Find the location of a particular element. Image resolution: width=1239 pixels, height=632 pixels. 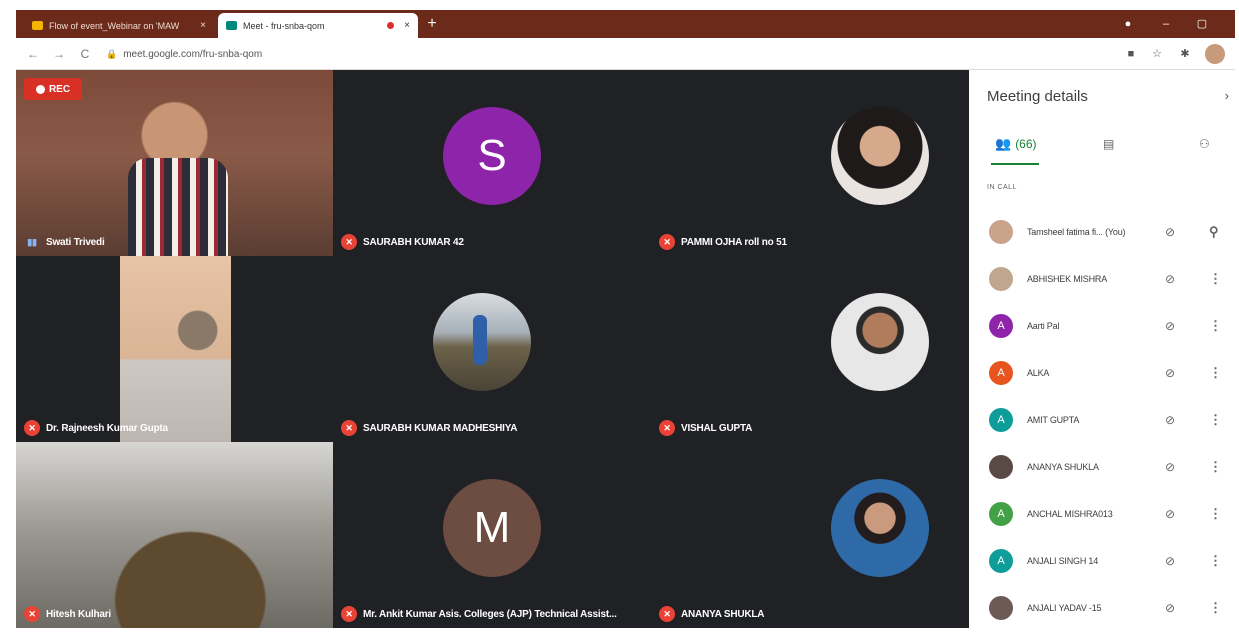

participant-row: ABHISHEK MISHRA ⊘ ⋮ is located at coordinates (1102, 278).